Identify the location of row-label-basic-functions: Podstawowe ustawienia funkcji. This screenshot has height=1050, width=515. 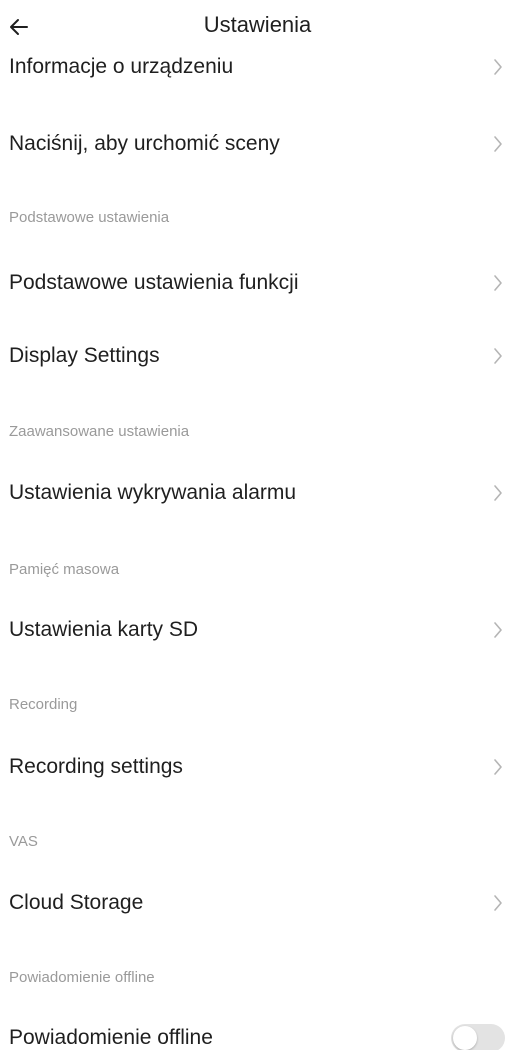
(154, 282).